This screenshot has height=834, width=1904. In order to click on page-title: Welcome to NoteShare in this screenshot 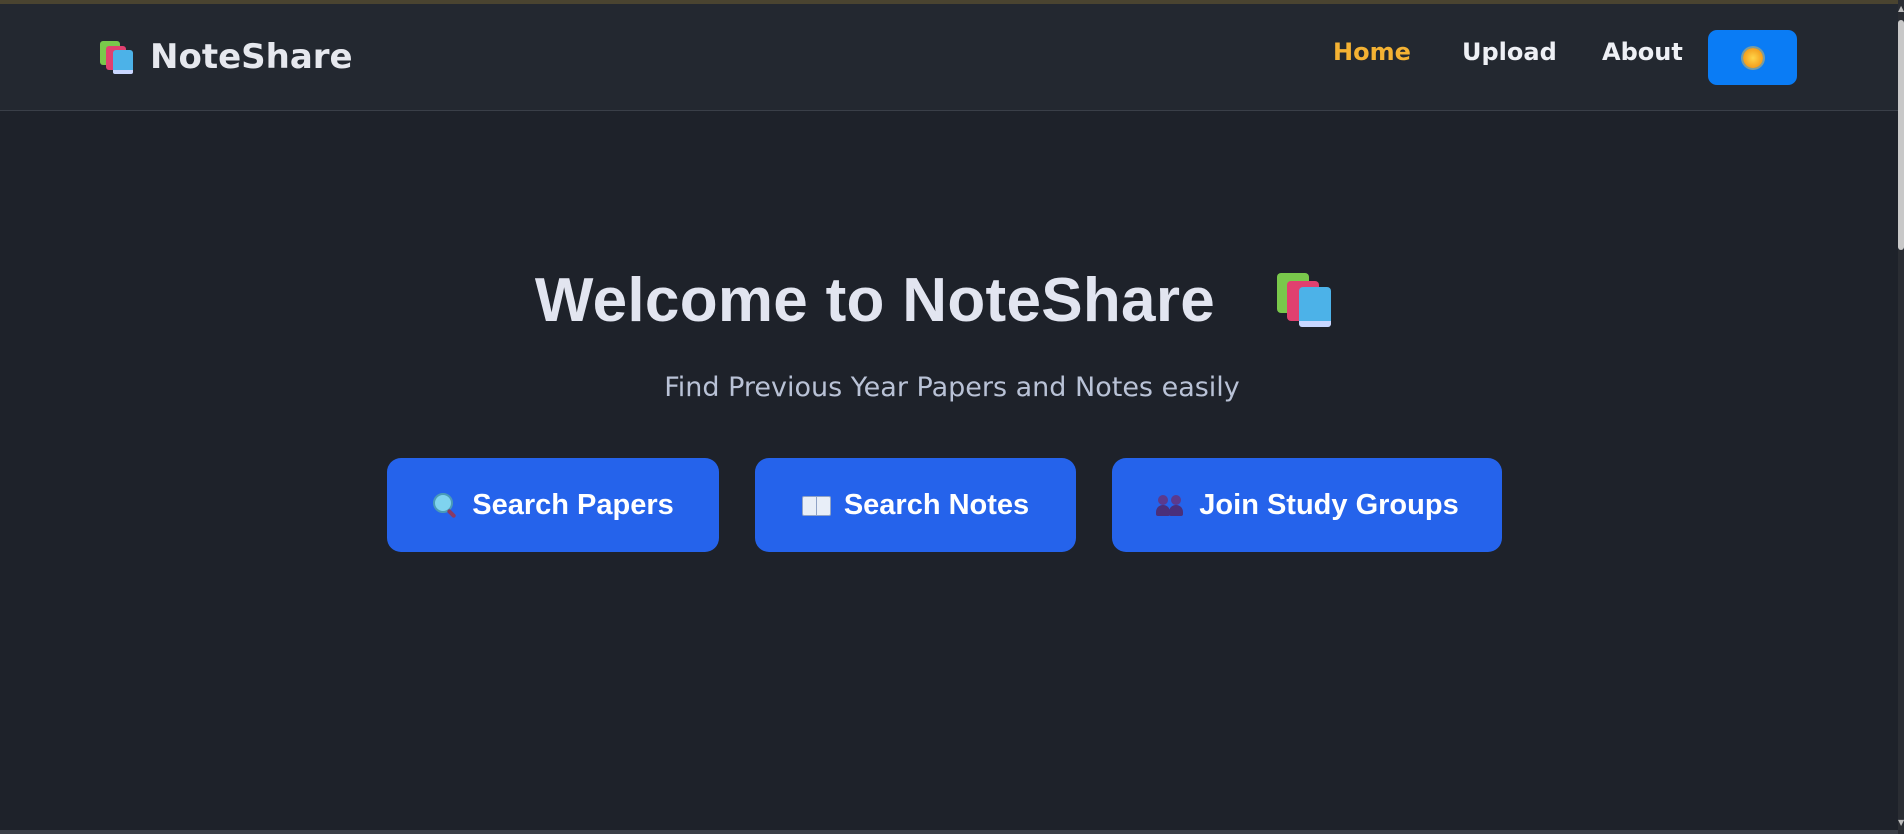, I will do `click(952, 300)`.